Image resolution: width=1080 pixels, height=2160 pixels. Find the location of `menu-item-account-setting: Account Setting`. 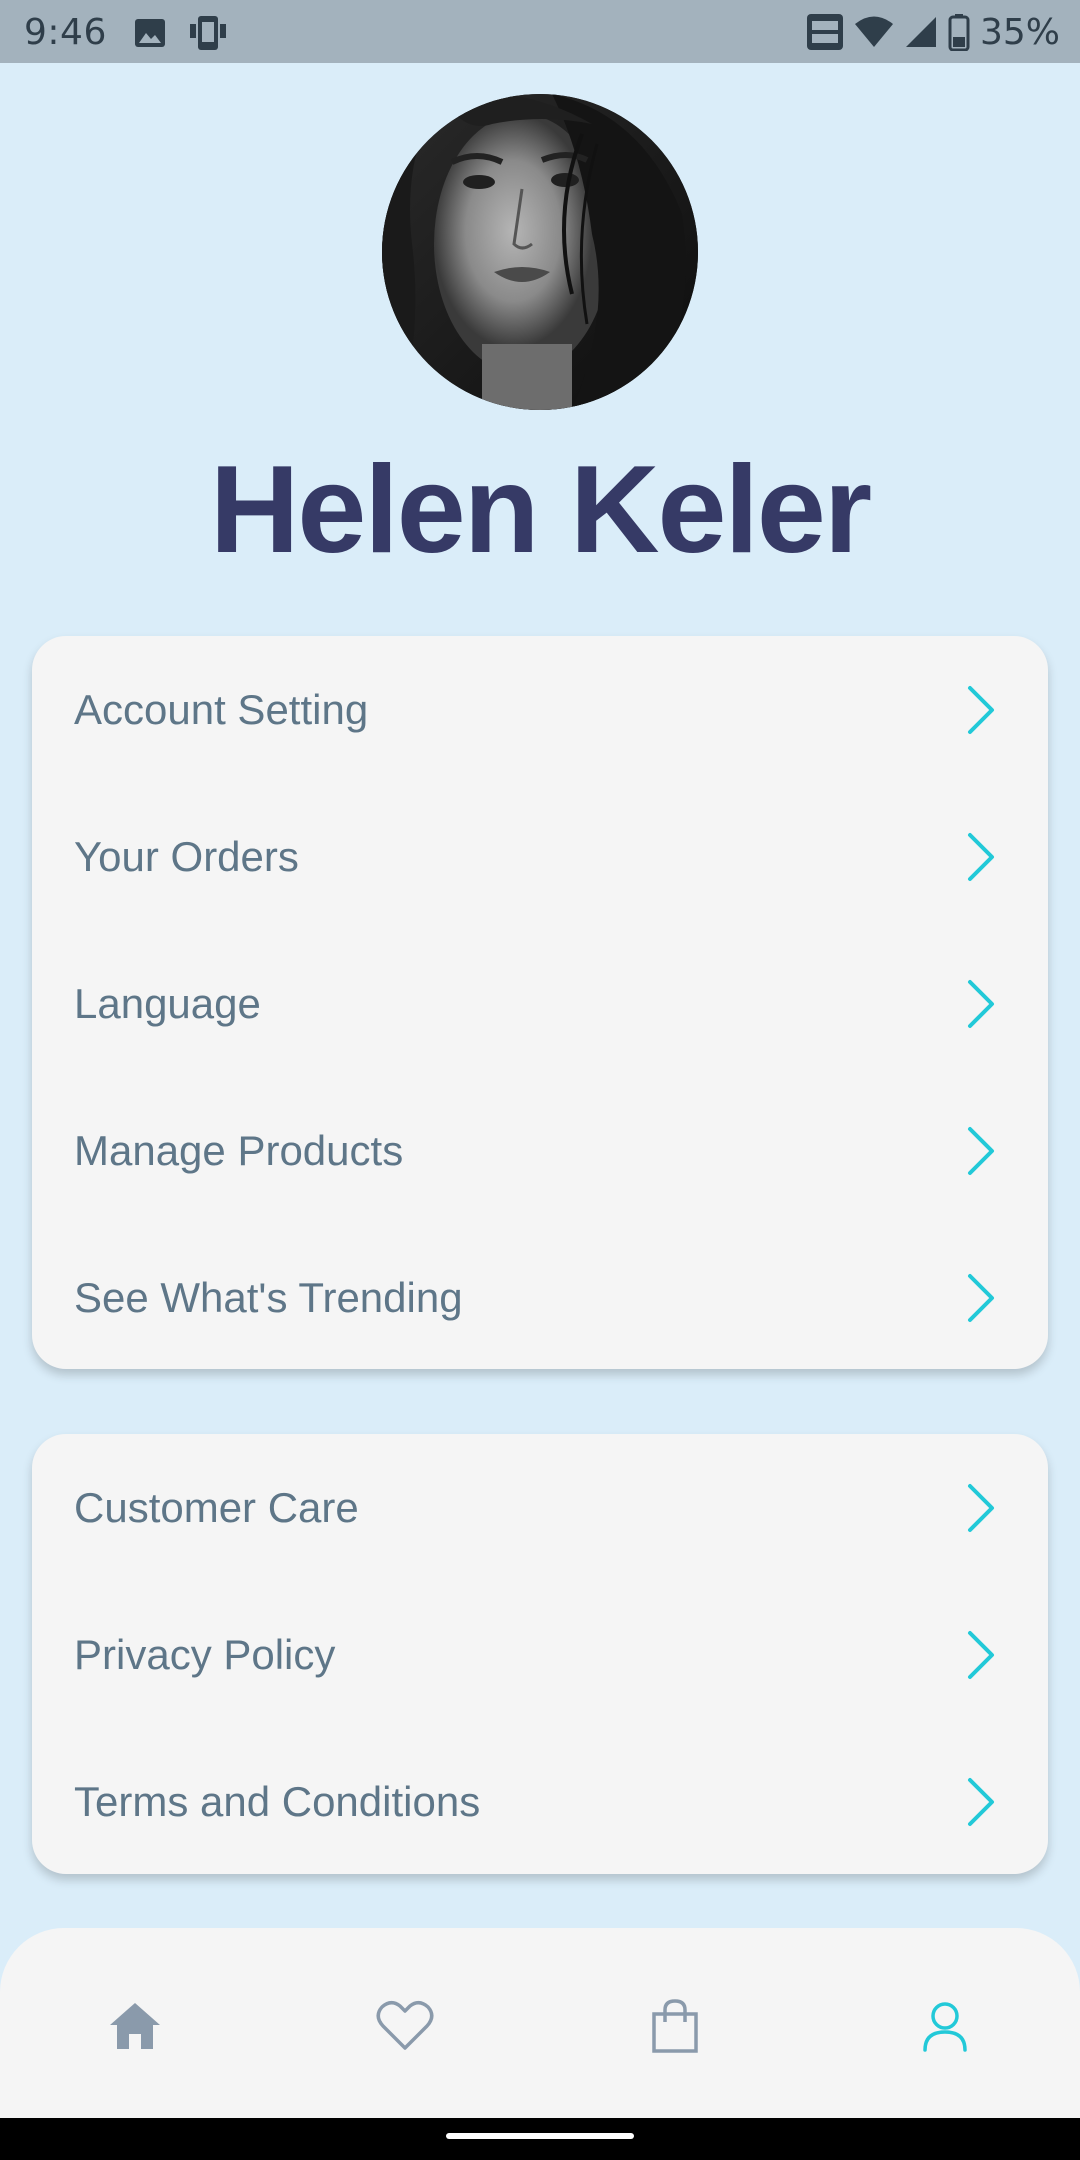

menu-item-account-setting: Account Setting is located at coordinates (540, 709).